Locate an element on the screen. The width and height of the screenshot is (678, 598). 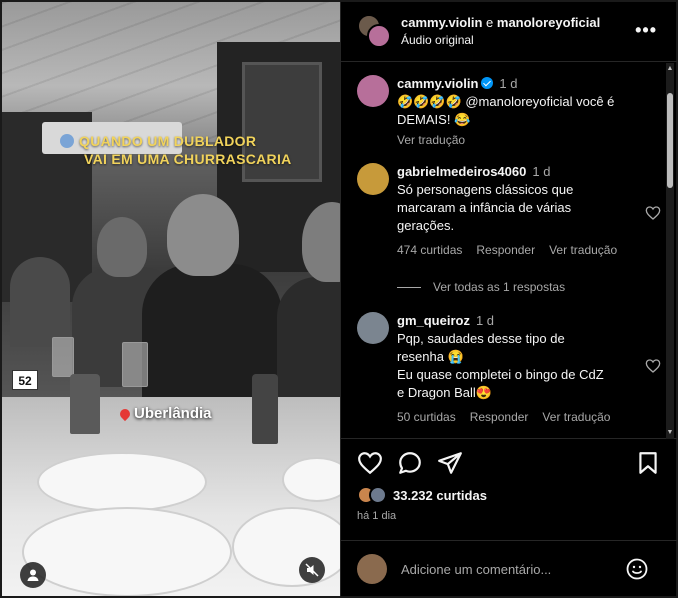
location-tag: Uberlândia is located at coordinates (164, 413).